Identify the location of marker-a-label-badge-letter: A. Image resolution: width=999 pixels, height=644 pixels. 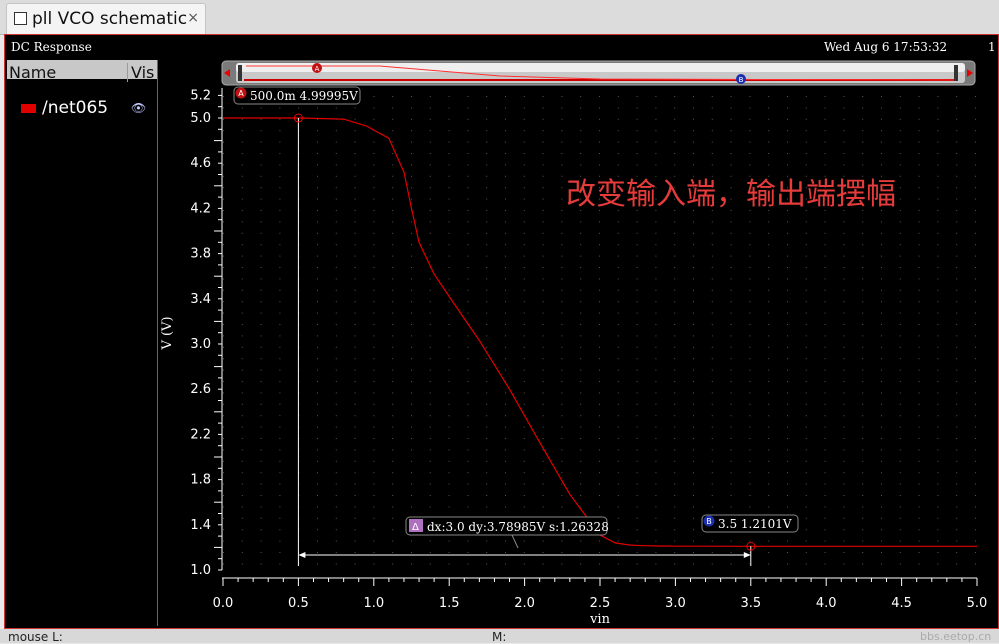
(241, 93).